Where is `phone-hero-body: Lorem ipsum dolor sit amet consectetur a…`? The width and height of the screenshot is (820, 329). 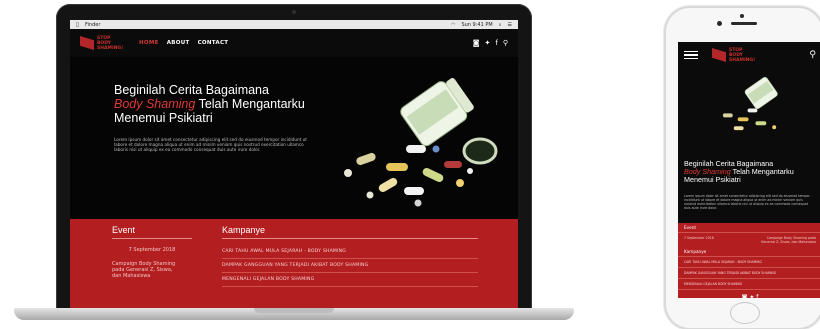
phone-hero-body: Lorem ipsum dolor sit amet consectetur a… is located at coordinates (747, 202).